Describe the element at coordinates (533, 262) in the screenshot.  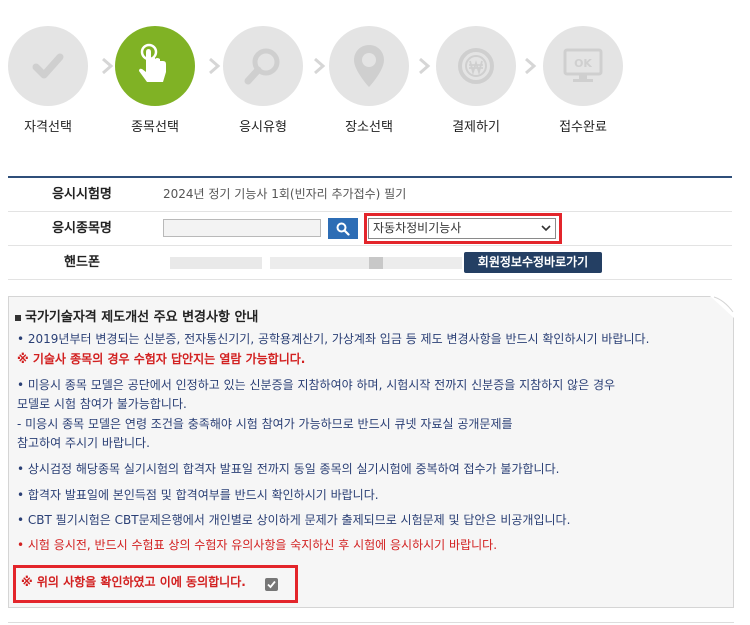
I see `edit-member-info-button: 회원정보수정바로가기` at that location.